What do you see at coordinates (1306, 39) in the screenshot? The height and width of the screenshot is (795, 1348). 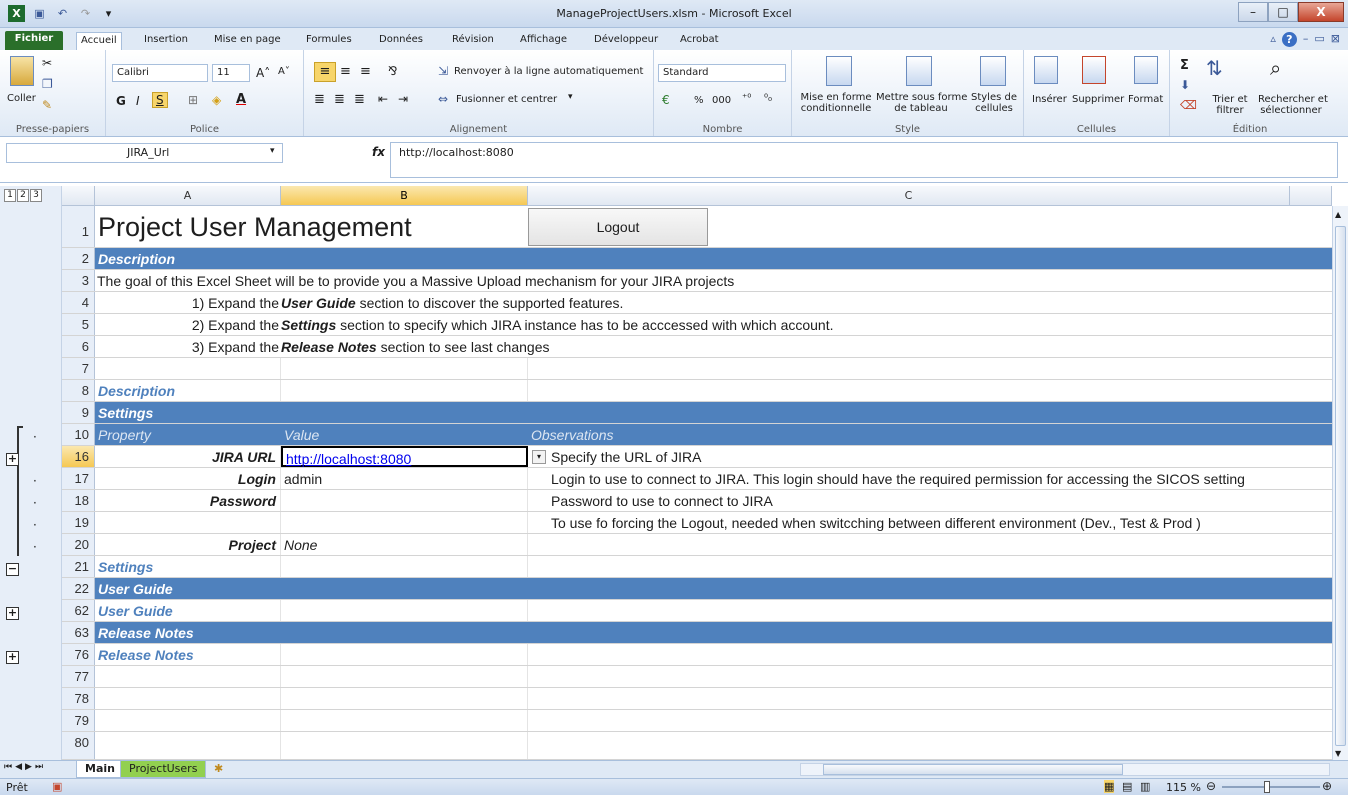 I see `workbook-minimize-icon: –` at bounding box center [1306, 39].